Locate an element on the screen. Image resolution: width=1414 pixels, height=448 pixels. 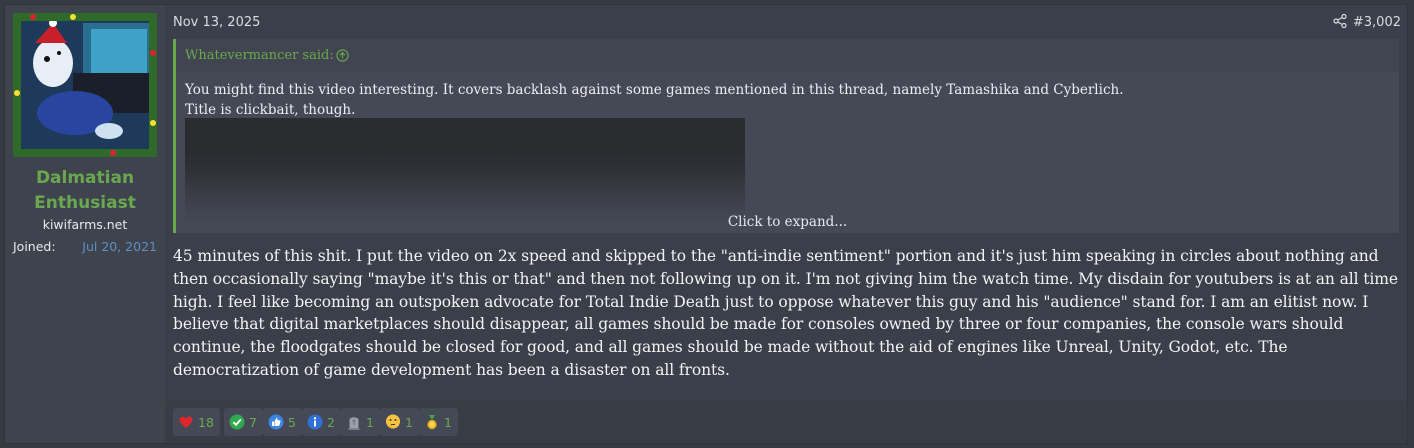
reaction-thumbs-up: 5 is located at coordinates (282, 422).